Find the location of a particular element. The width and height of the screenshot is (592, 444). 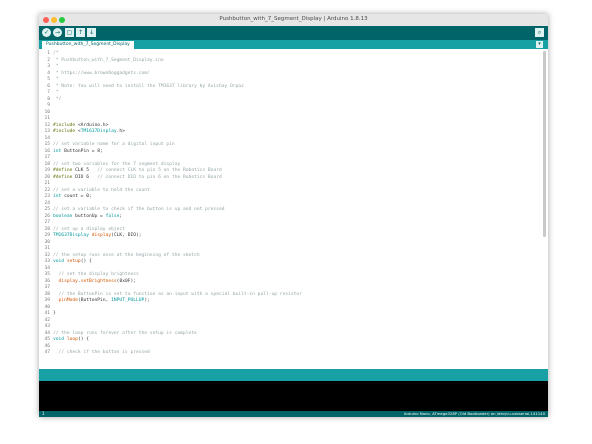

code-line: void setup() { is located at coordinates (72, 261).